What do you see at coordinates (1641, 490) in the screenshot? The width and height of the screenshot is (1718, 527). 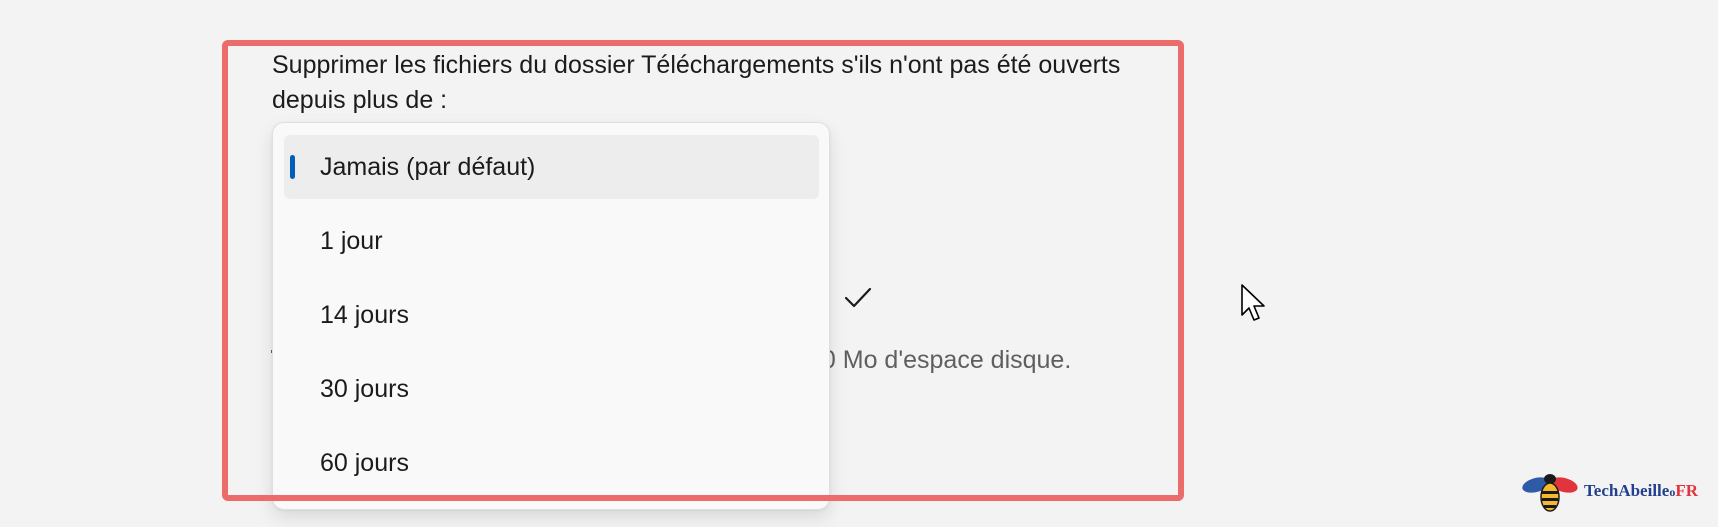 I see `logo-text: TechAbeilleoFR` at bounding box center [1641, 490].